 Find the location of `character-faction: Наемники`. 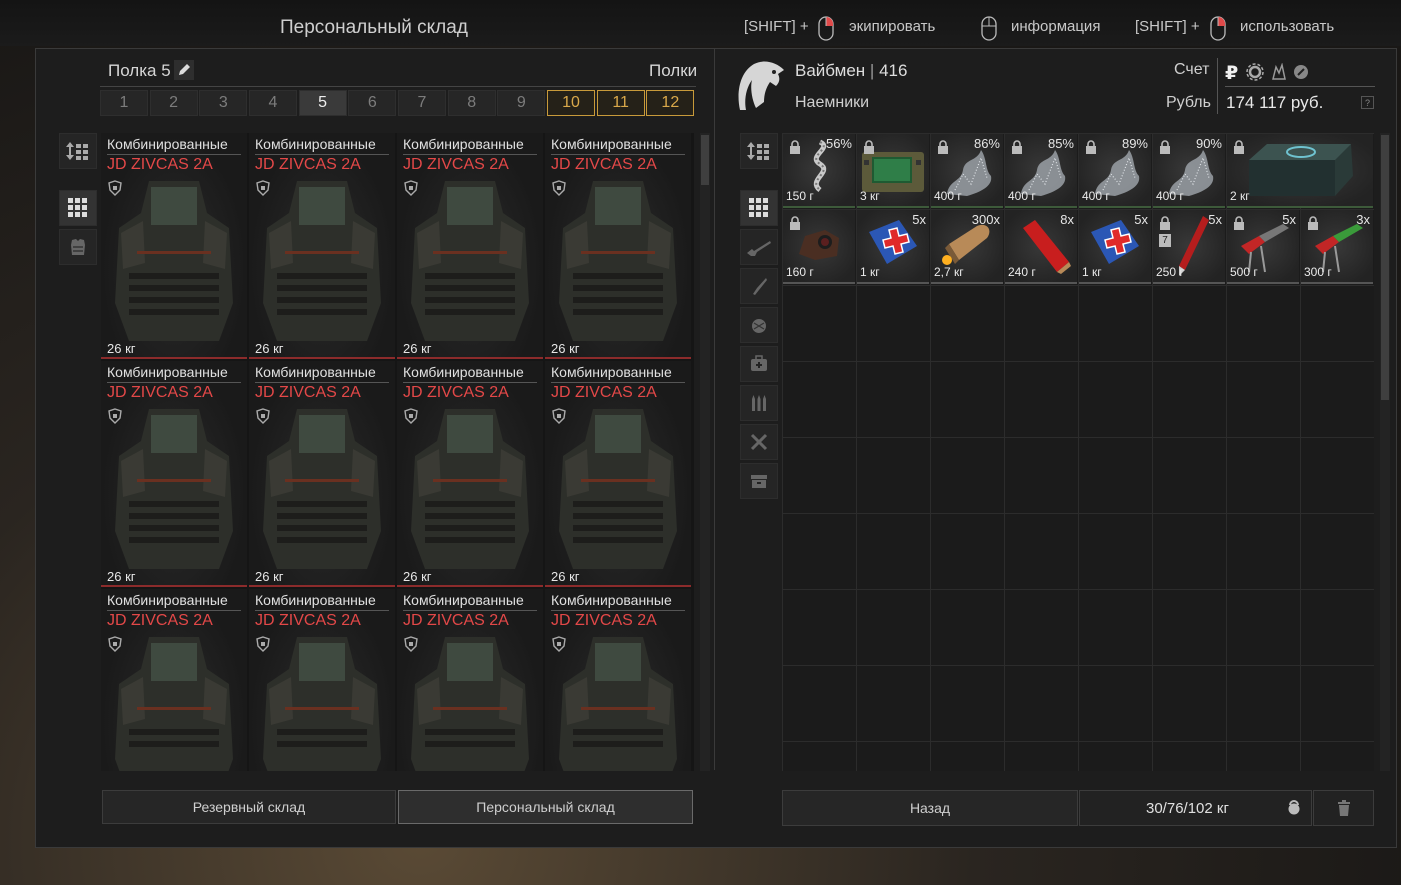

character-faction: Наемники is located at coordinates (832, 102).